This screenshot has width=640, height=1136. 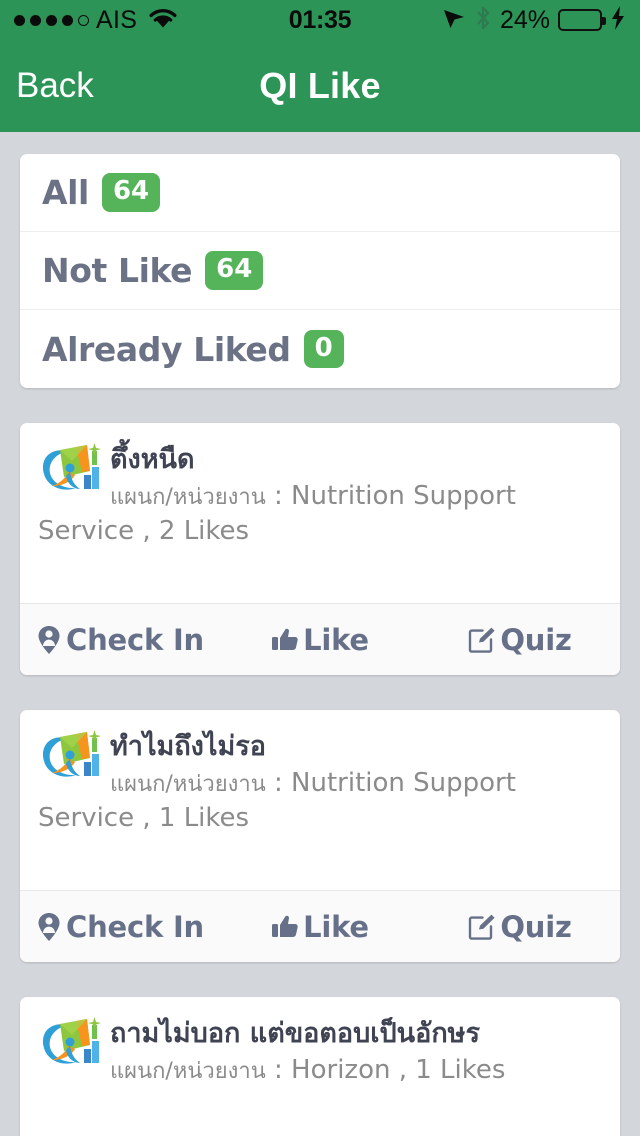 What do you see at coordinates (117, 270) in the screenshot?
I see `filter-label: Not Like` at bounding box center [117, 270].